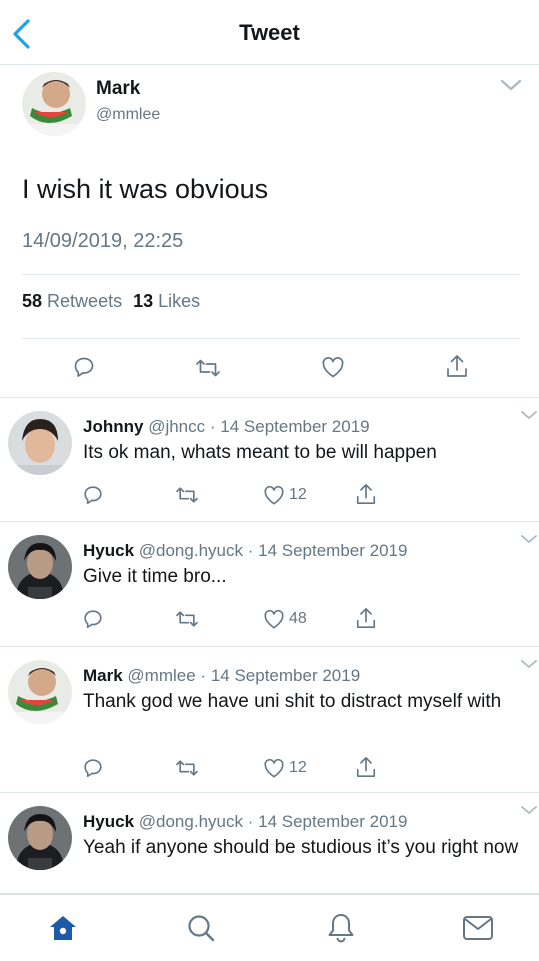  What do you see at coordinates (176, 426) in the screenshot?
I see `reply-author-handle: @jhncc` at bounding box center [176, 426].